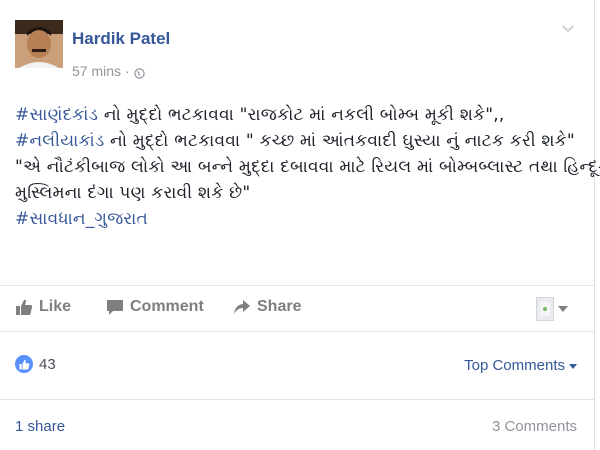  I want to click on content-line-5: #સાવધાન_ગુજરાત, so click(300, 219).